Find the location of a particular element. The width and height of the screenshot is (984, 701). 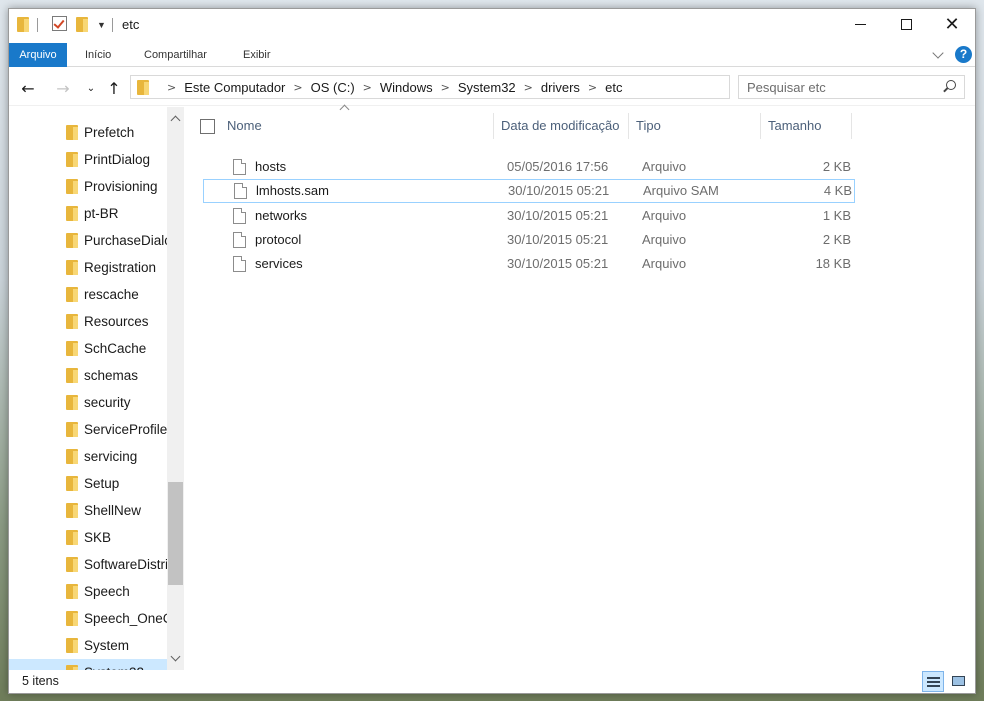

breadcrumb-os-c: OS (C:) is located at coordinates (333, 87).